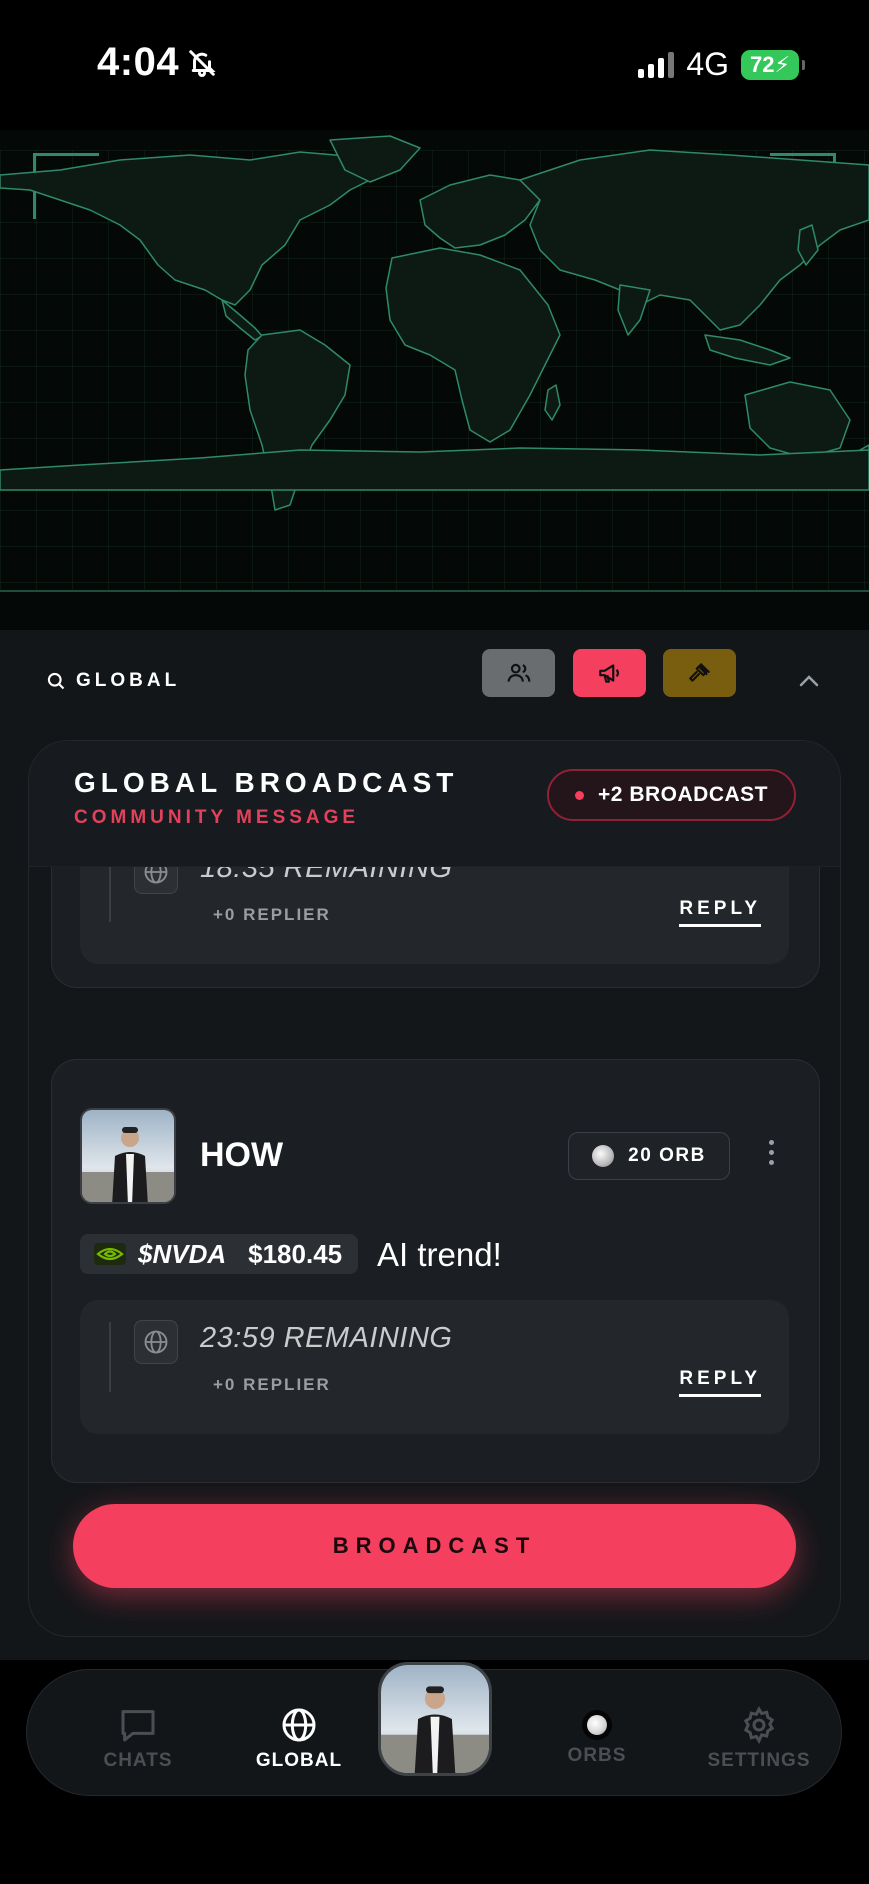 This screenshot has width=869, height=1884. I want to click on search-icon, so click(56, 681).